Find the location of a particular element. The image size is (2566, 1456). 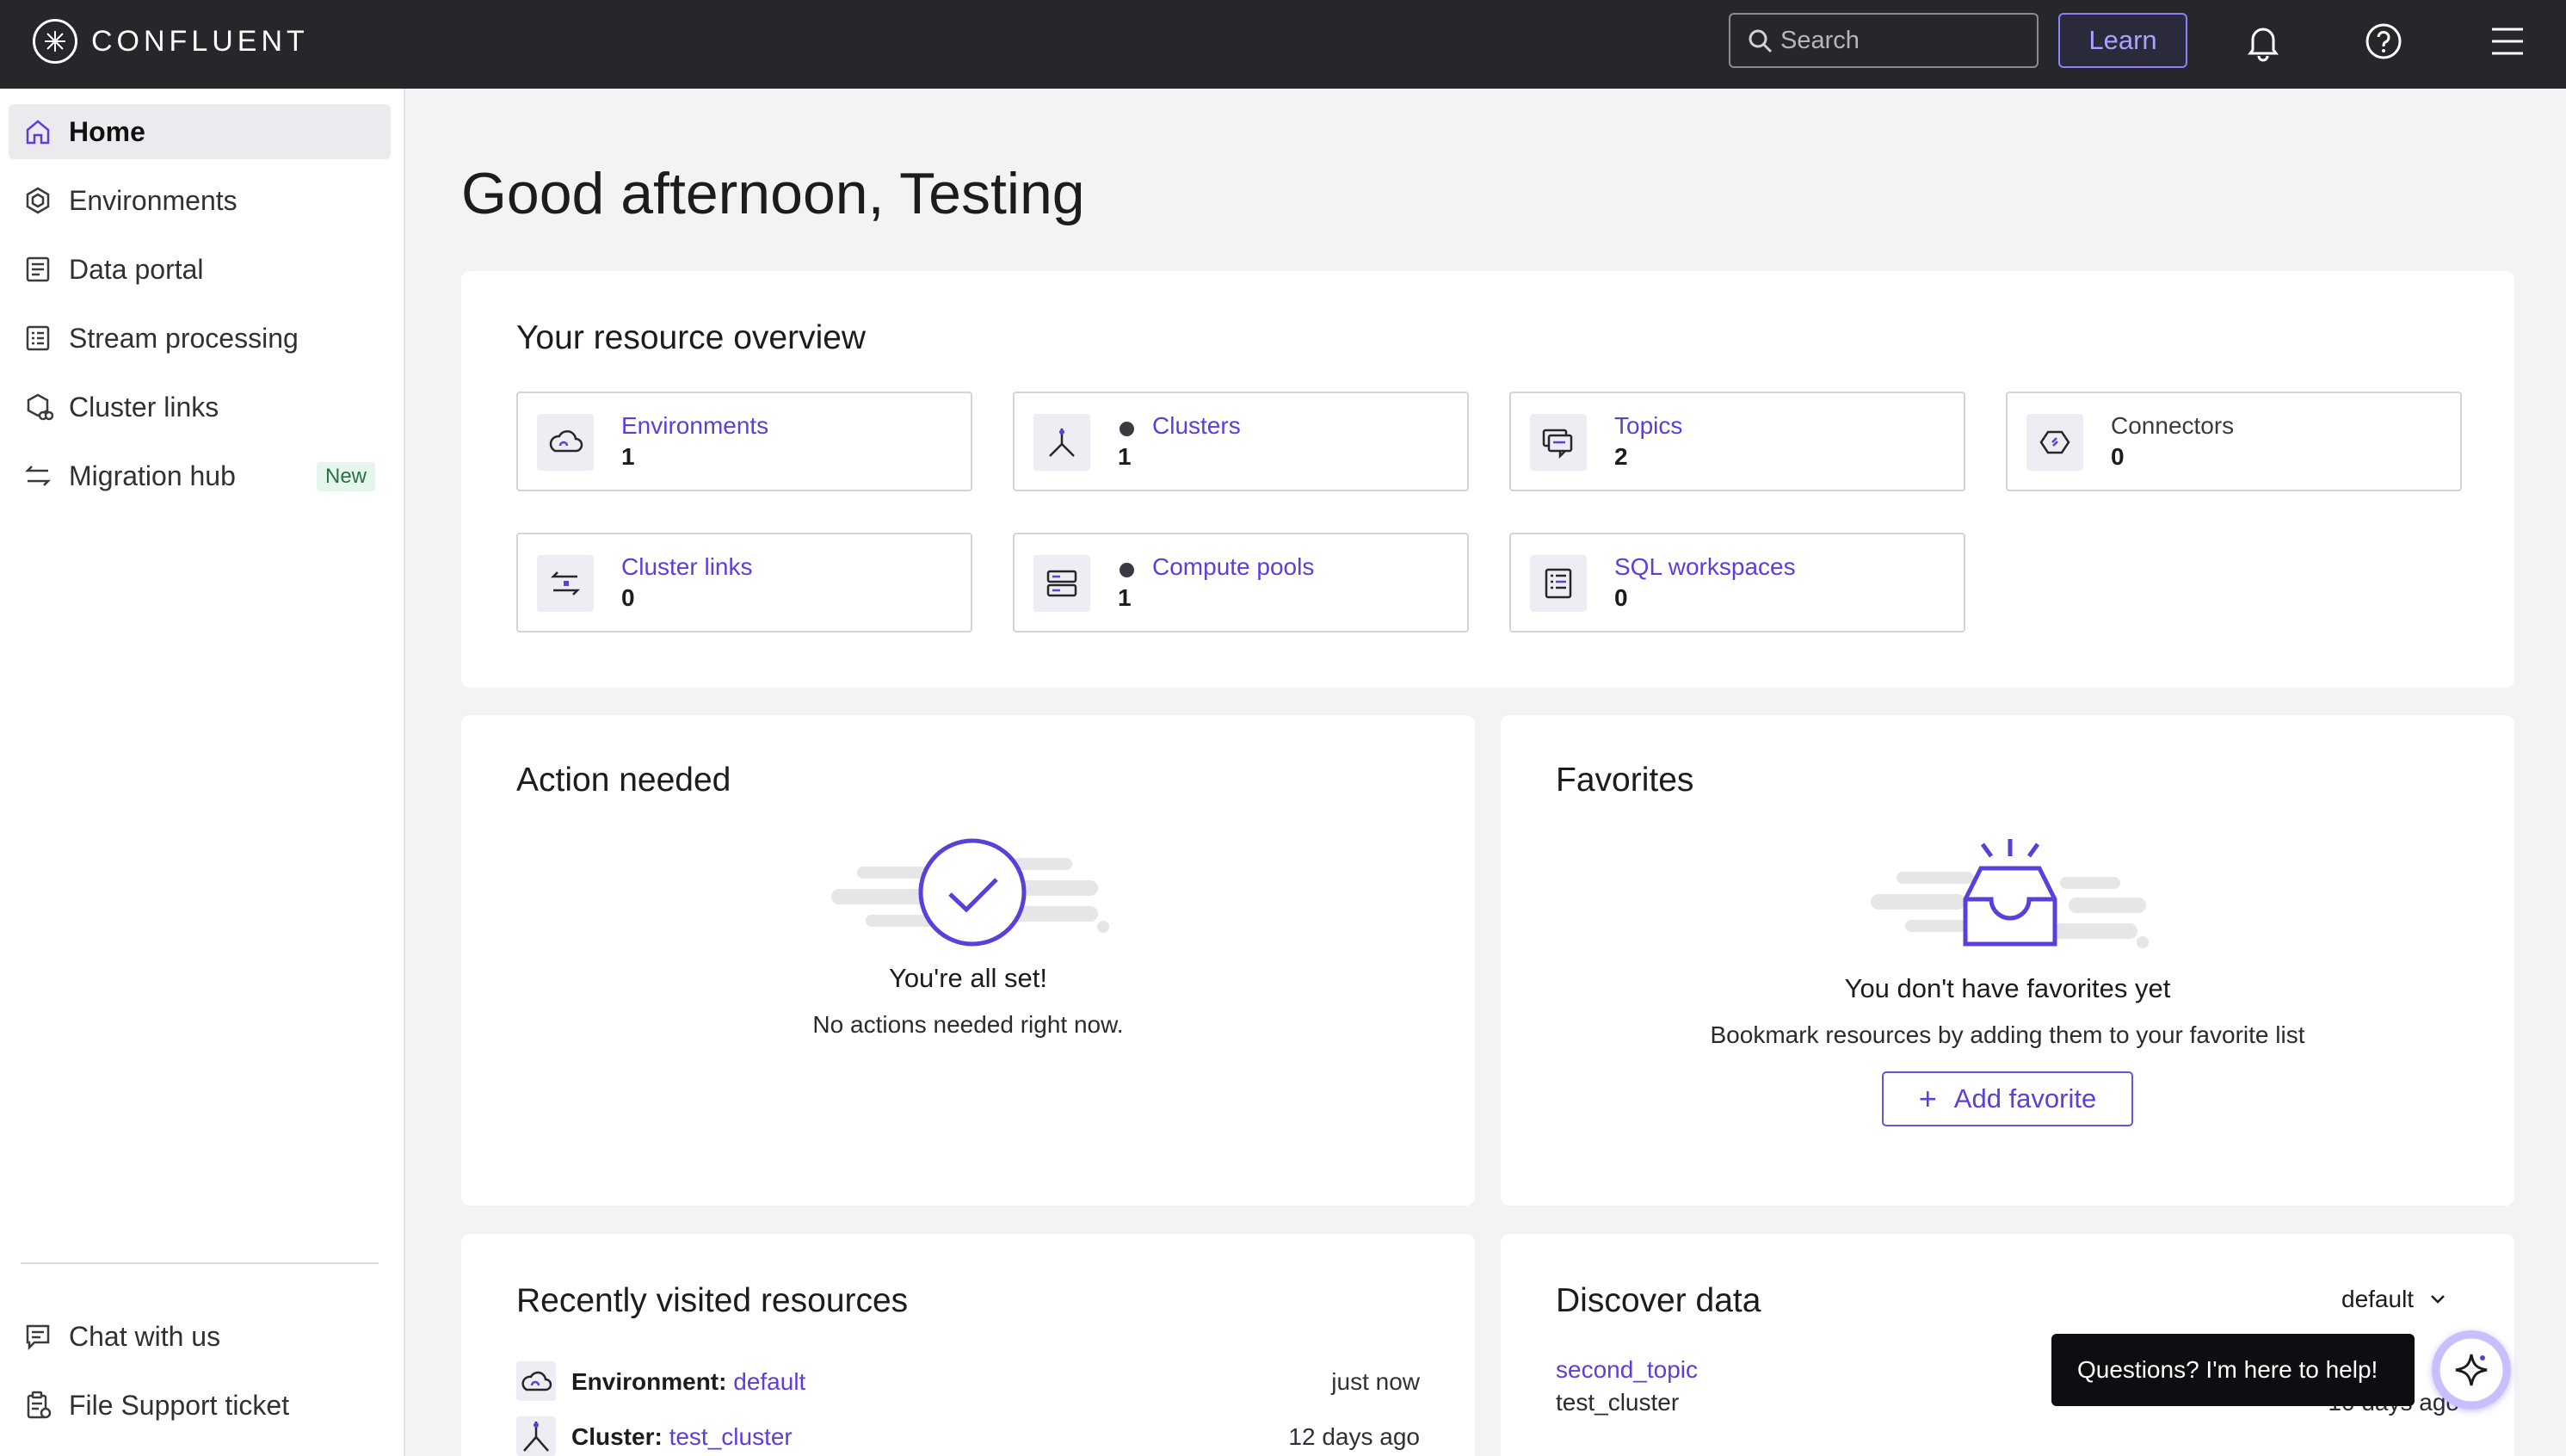

sidebar-item-label: Environments is located at coordinates (153, 200).